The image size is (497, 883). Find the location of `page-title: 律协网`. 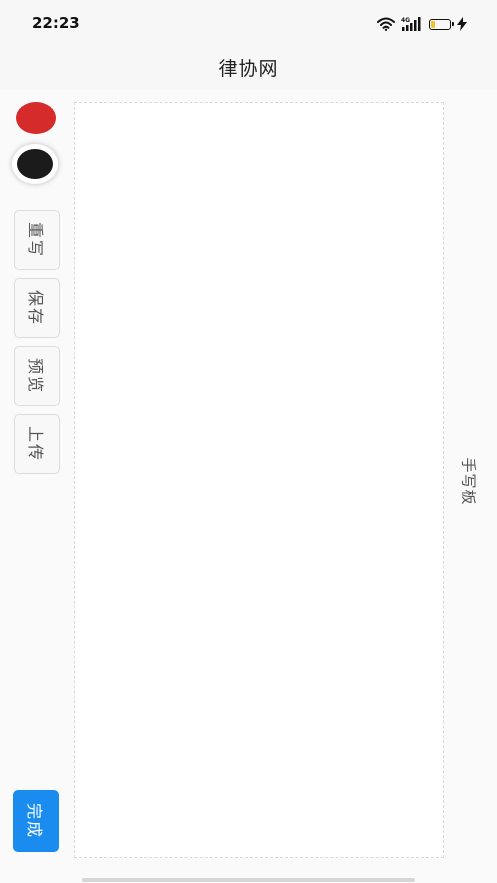

page-title: 律协网 is located at coordinates (248, 68).